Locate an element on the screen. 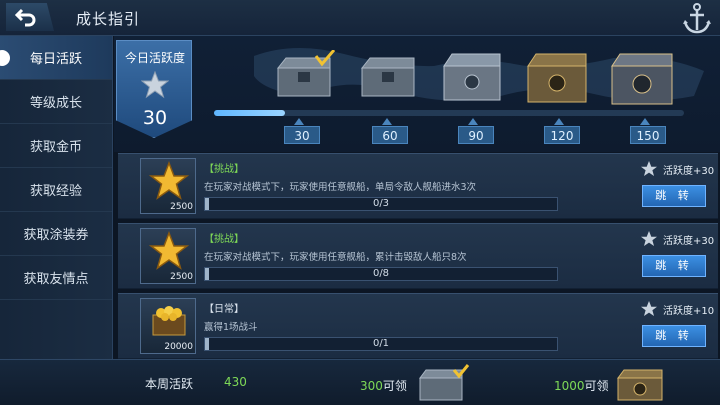 This screenshot has height=405, width=720. back-arrow-icon is located at coordinates (25, 17).